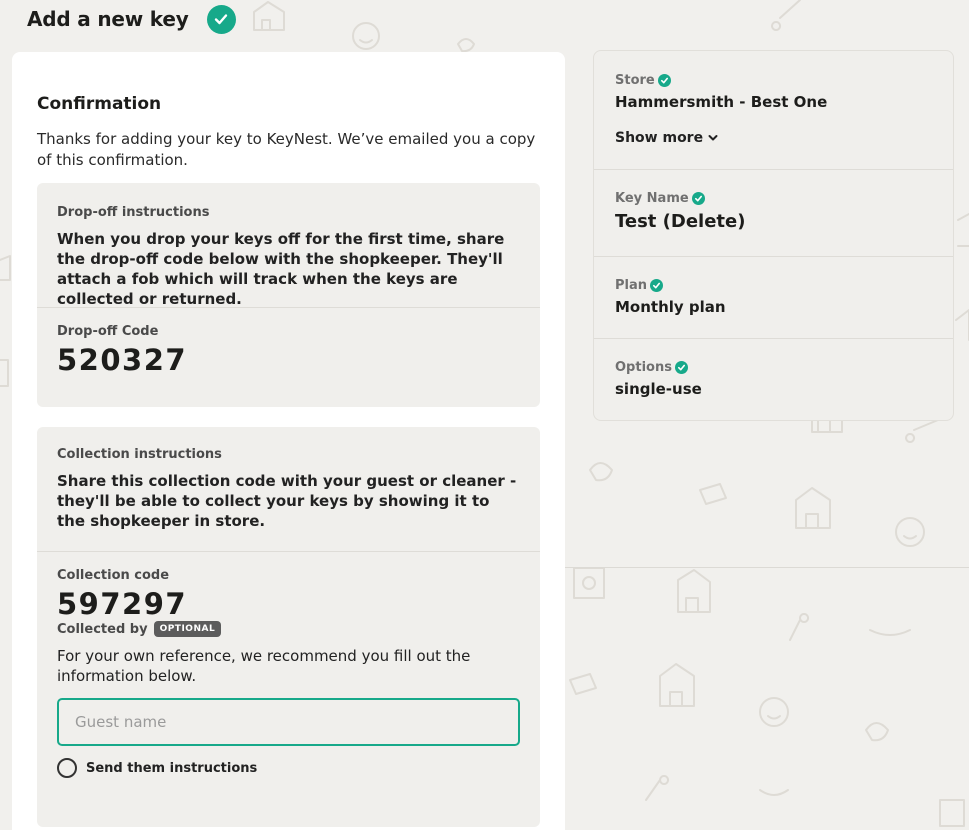 This screenshot has width=969, height=830. I want to click on options-label: Options, so click(643, 367).